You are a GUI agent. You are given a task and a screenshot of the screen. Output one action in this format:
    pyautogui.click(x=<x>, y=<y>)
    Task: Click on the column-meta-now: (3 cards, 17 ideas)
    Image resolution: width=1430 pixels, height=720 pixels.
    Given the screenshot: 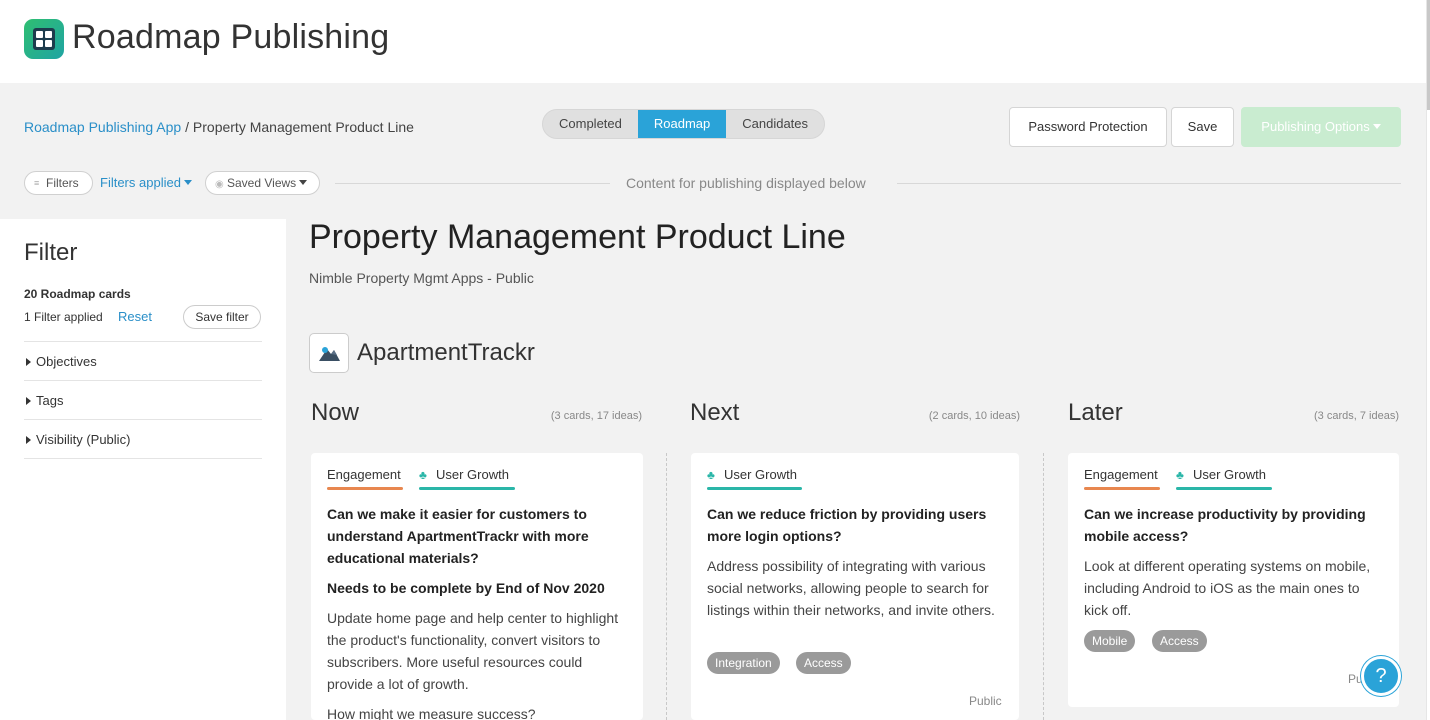 What is the action you would take?
    pyautogui.click(x=596, y=416)
    